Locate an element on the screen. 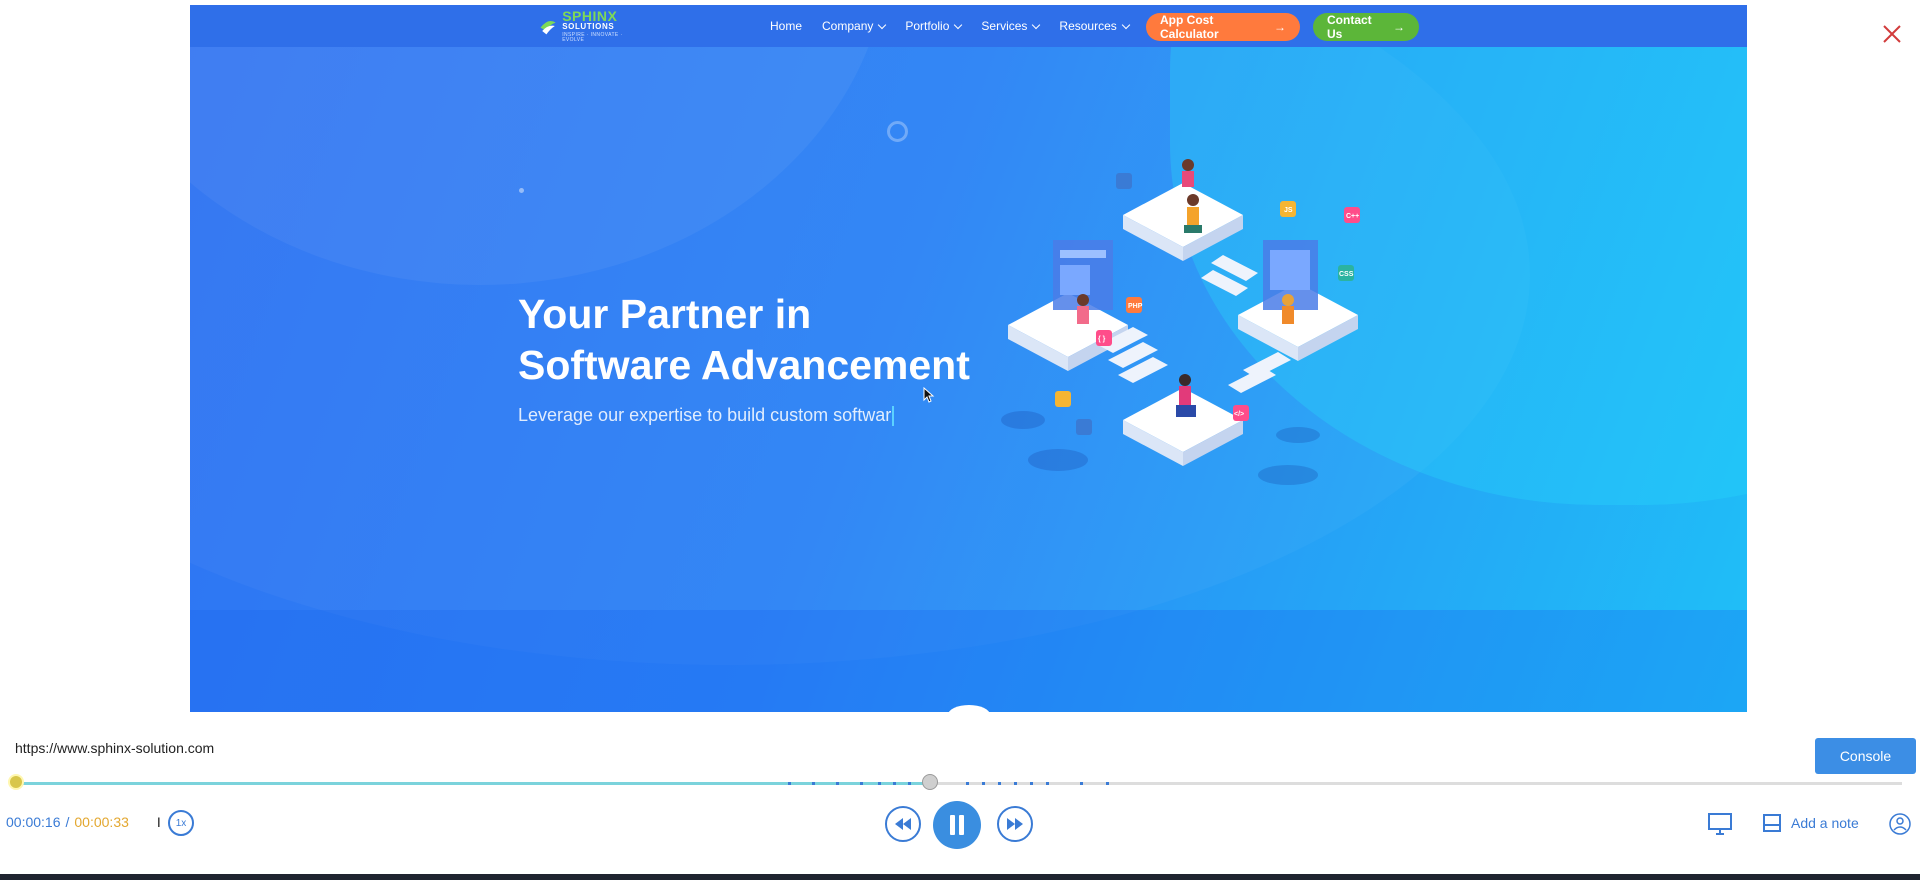 The height and width of the screenshot is (880, 1920). nav-item-label: Portfolio is located at coordinates (927, 26).